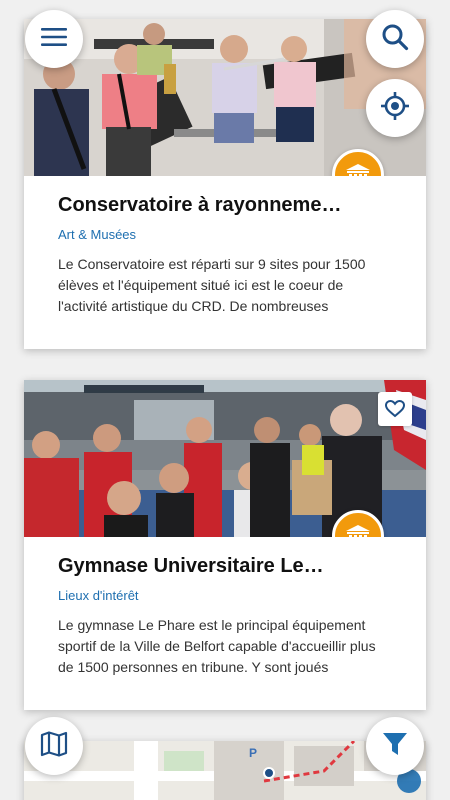  I want to click on filter-button, so click(395, 746).